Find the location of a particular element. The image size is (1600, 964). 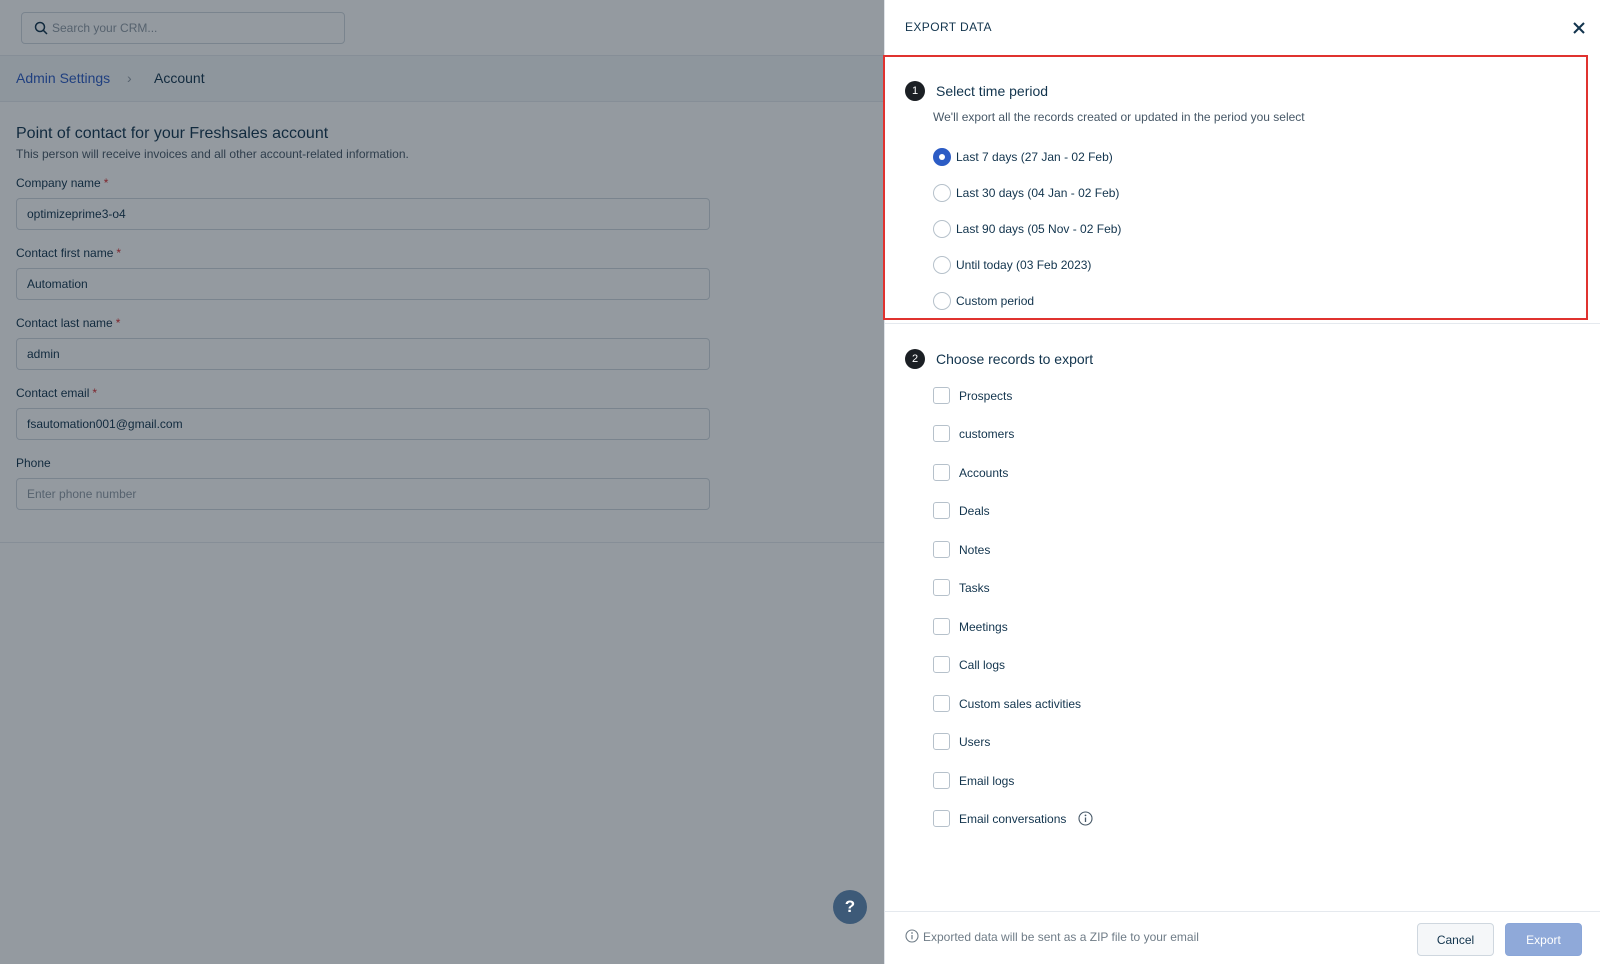

close-icon is located at coordinates (1579, 28).